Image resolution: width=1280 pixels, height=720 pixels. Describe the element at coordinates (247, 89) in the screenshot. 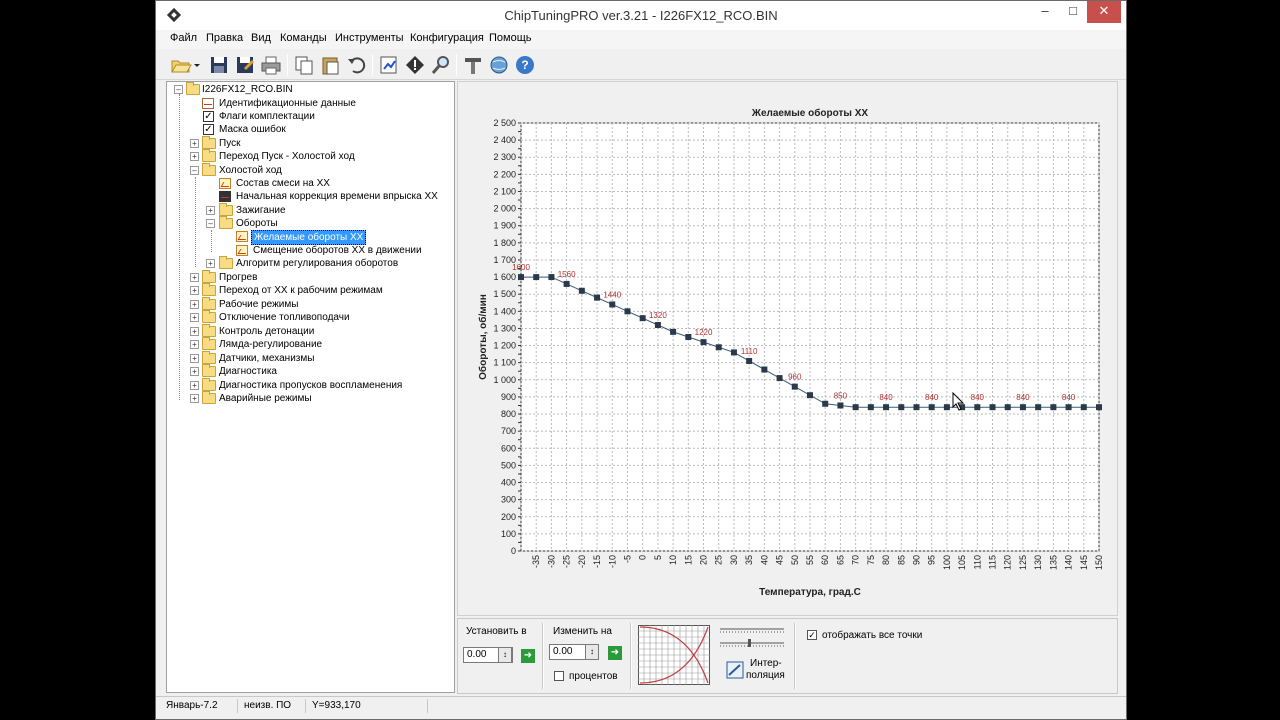

I see `tree-root-label: I226FX12_RCO.BIN` at that location.